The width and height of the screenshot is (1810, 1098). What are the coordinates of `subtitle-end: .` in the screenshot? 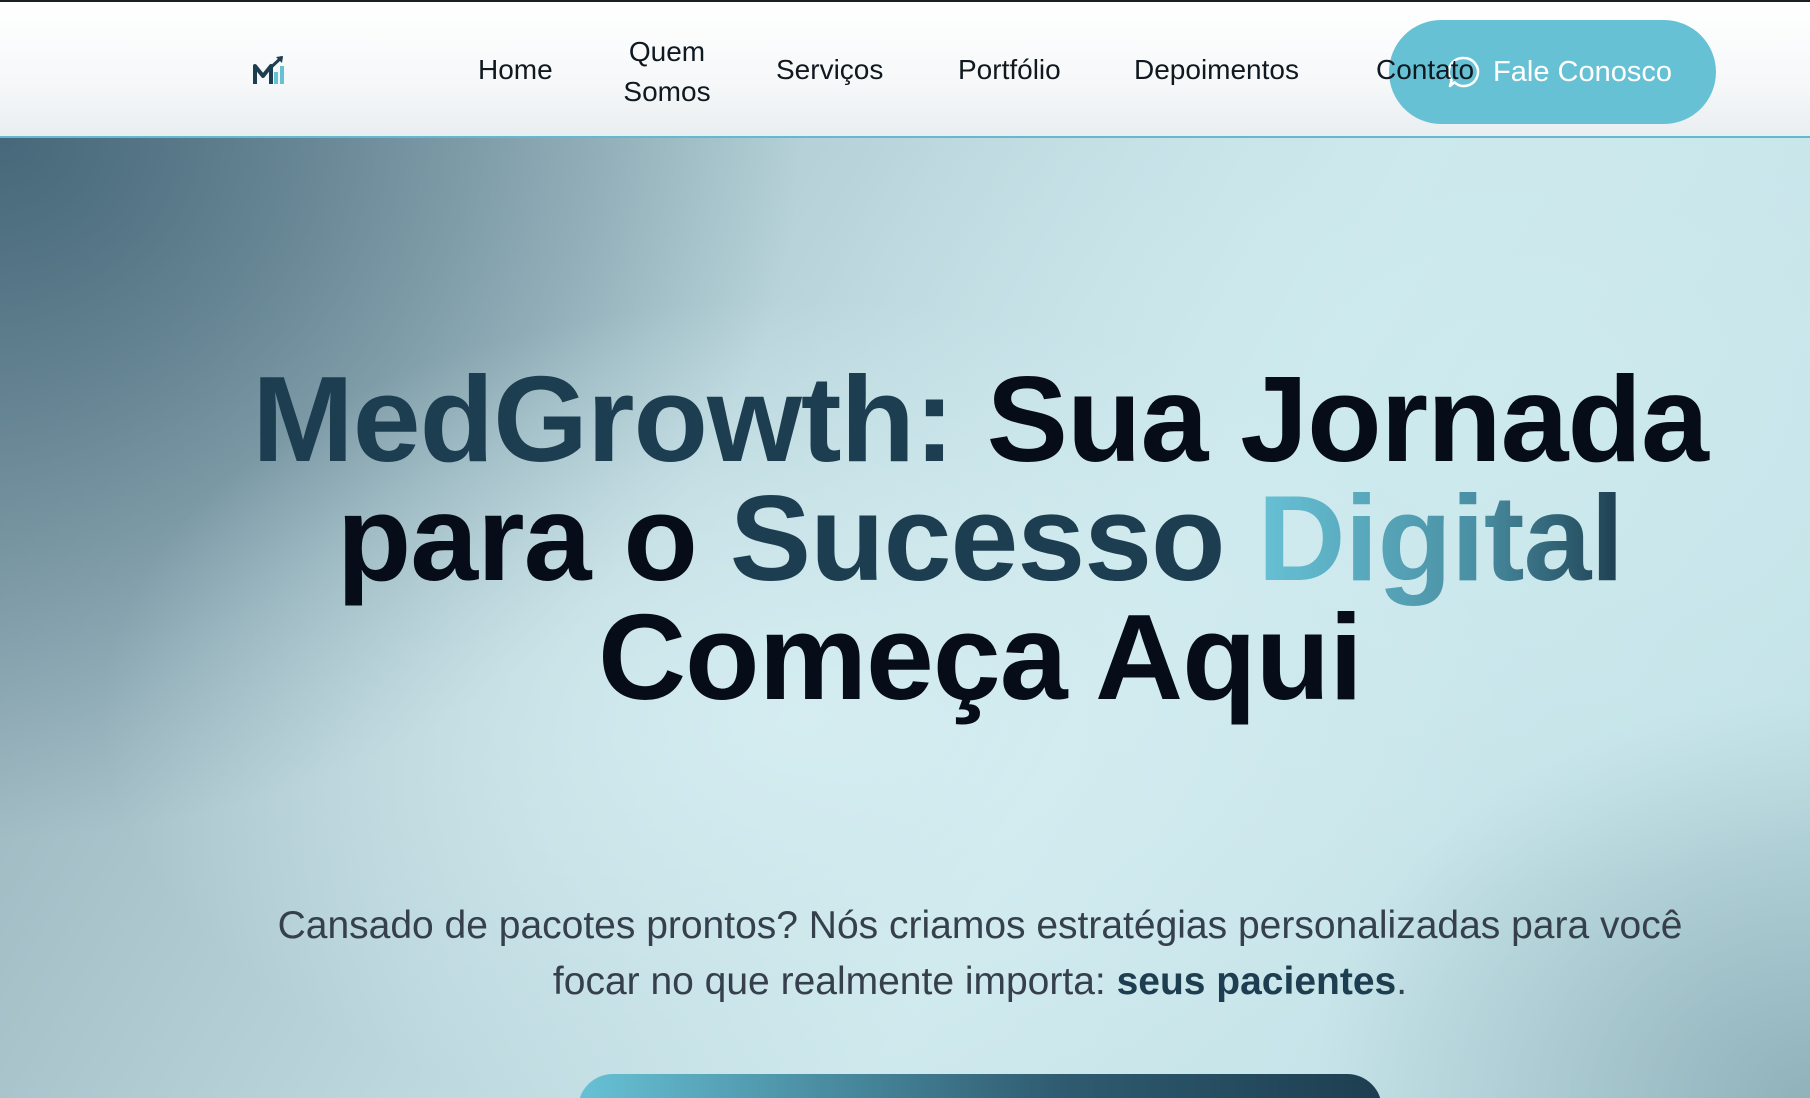 It's located at (1402, 981).